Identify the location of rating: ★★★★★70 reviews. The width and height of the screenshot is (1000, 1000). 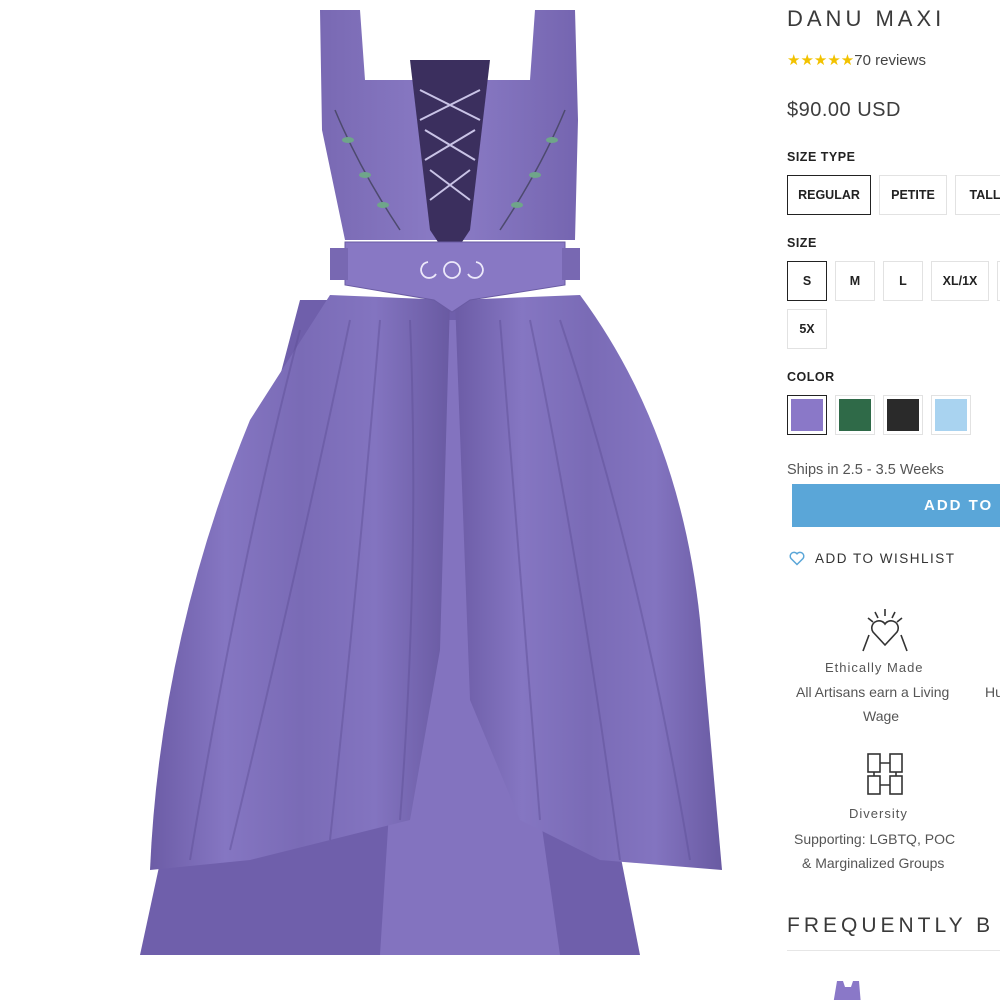
(856, 60).